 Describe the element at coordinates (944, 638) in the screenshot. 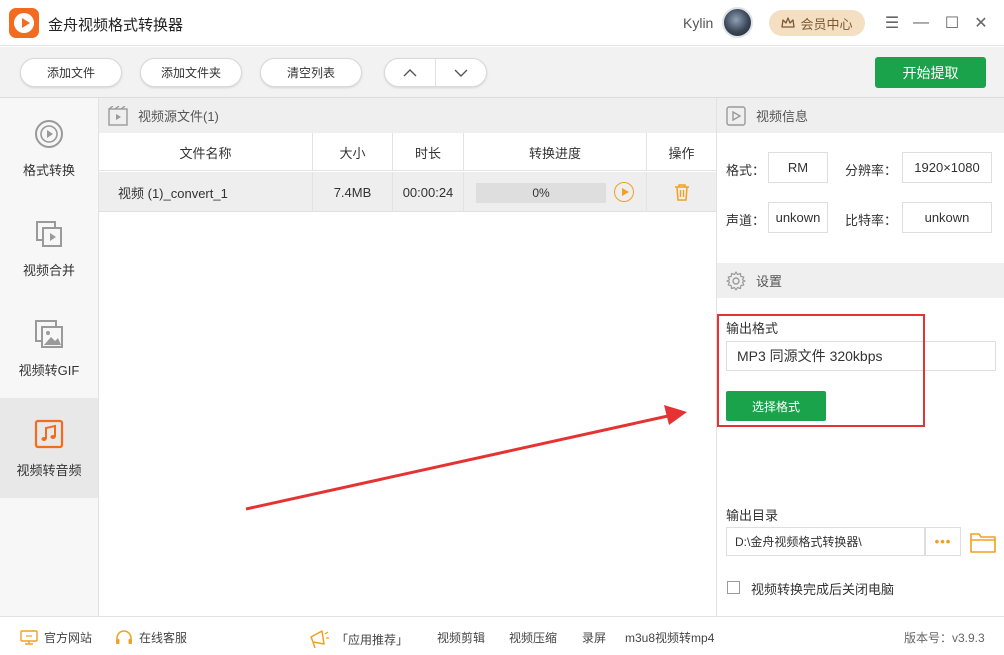

I see `version-label: 版本号：v3.9.3` at that location.